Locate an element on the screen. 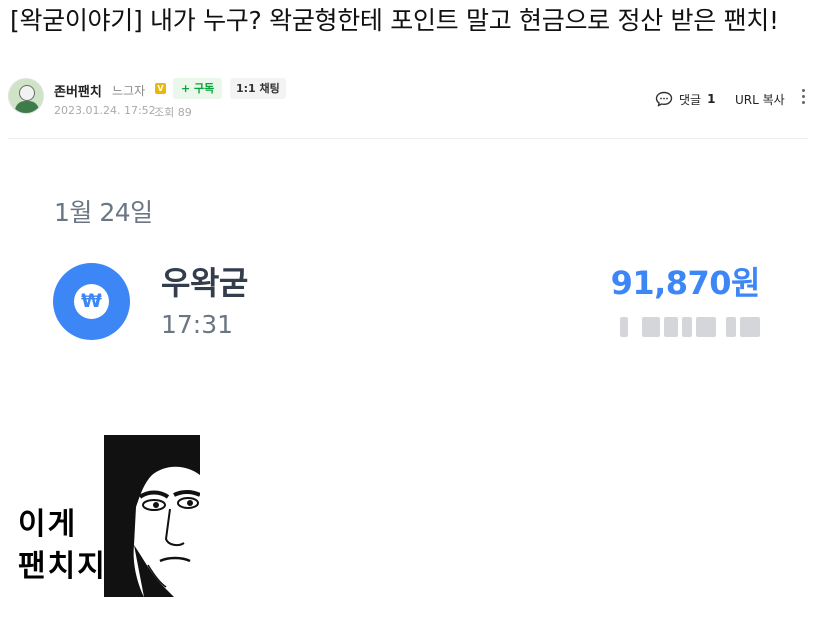 This screenshot has height=625, width=815. transaction-time: 17:31 is located at coordinates (197, 324).